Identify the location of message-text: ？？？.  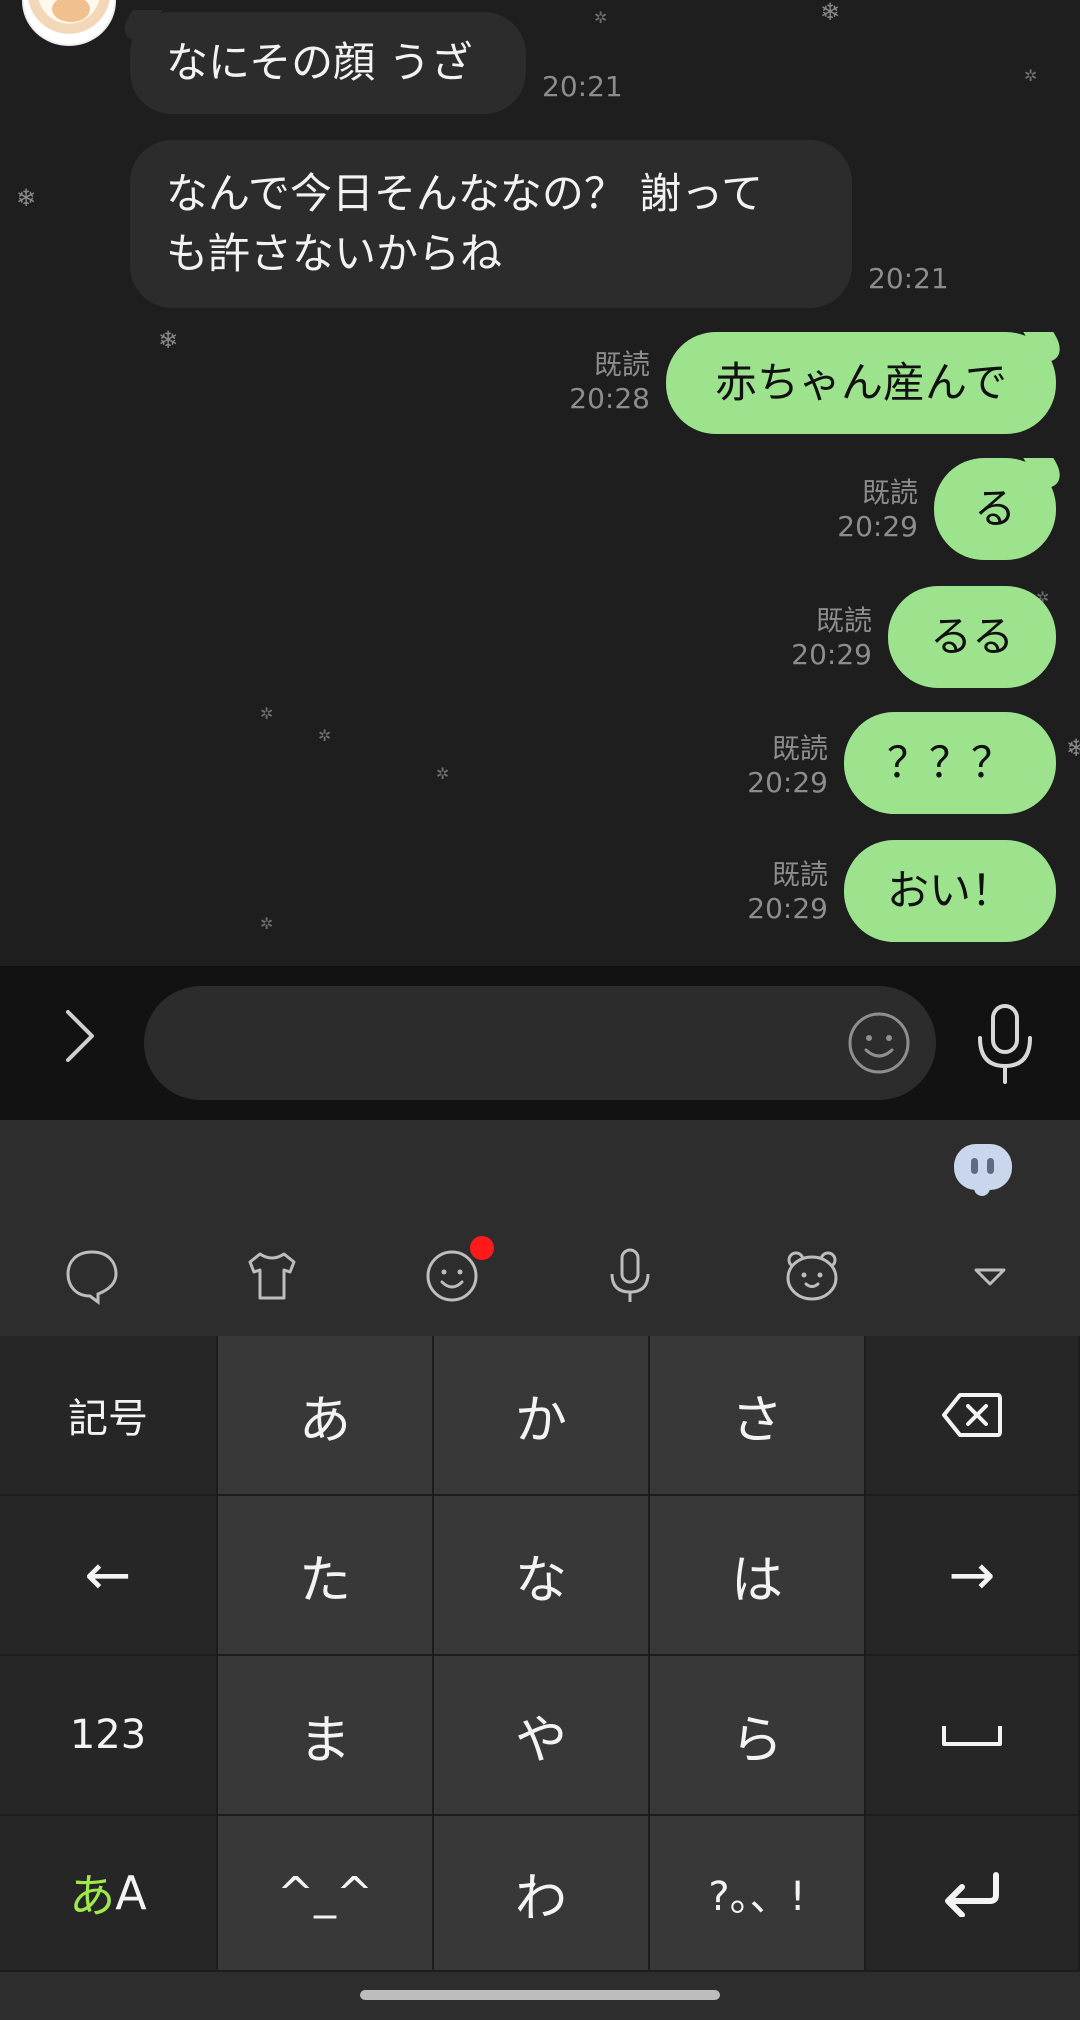
(949, 762).